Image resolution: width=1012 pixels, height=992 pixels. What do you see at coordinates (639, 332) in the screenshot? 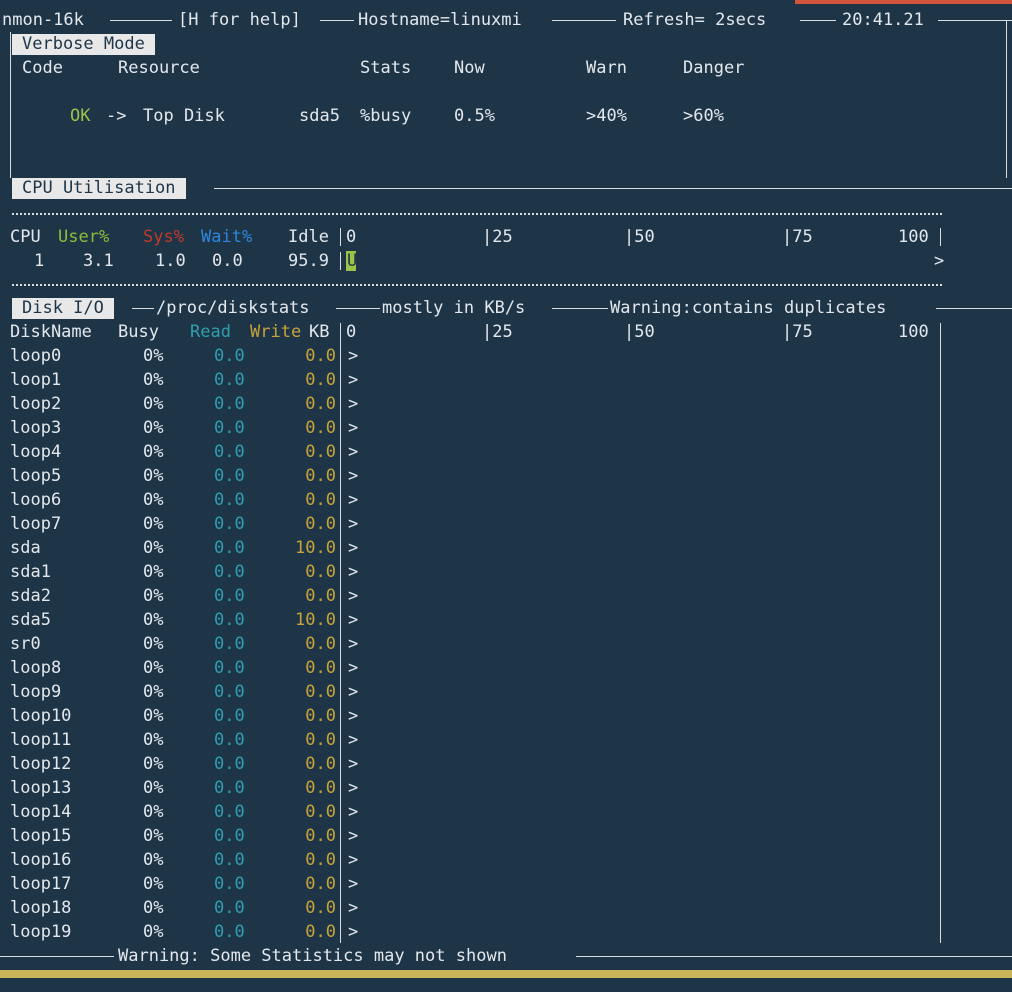
I see `disk-scale-50: |50` at bounding box center [639, 332].